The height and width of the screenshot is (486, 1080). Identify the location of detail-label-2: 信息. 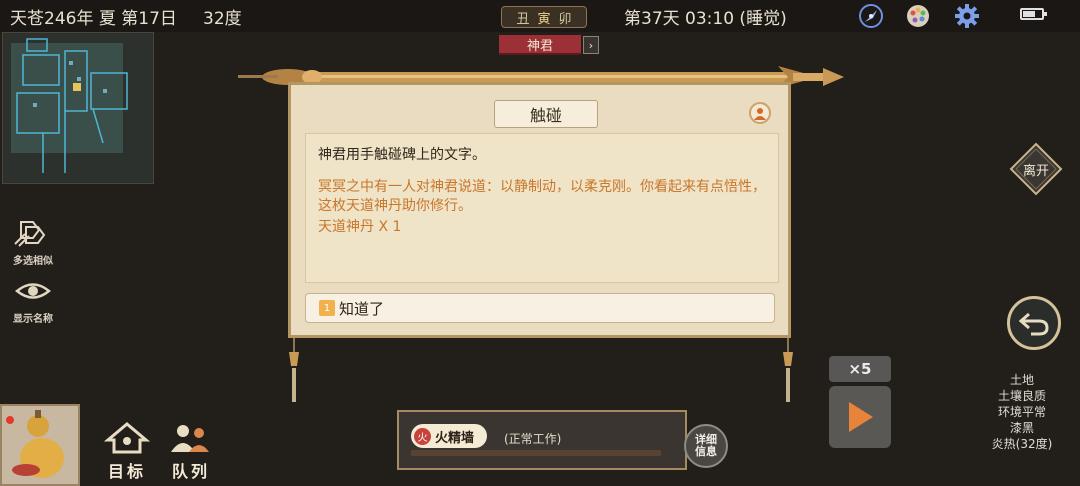
(706, 451).